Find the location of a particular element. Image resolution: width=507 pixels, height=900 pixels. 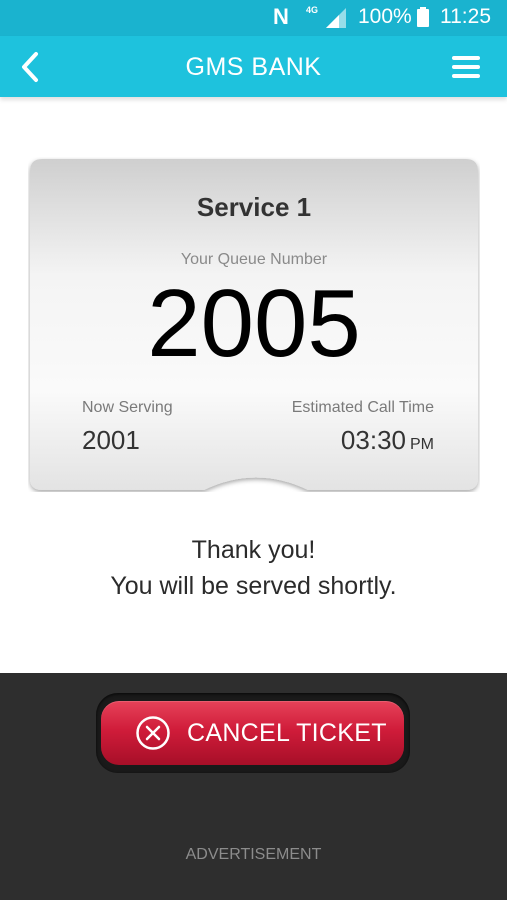

battery-level: 100% is located at coordinates (385, 16).